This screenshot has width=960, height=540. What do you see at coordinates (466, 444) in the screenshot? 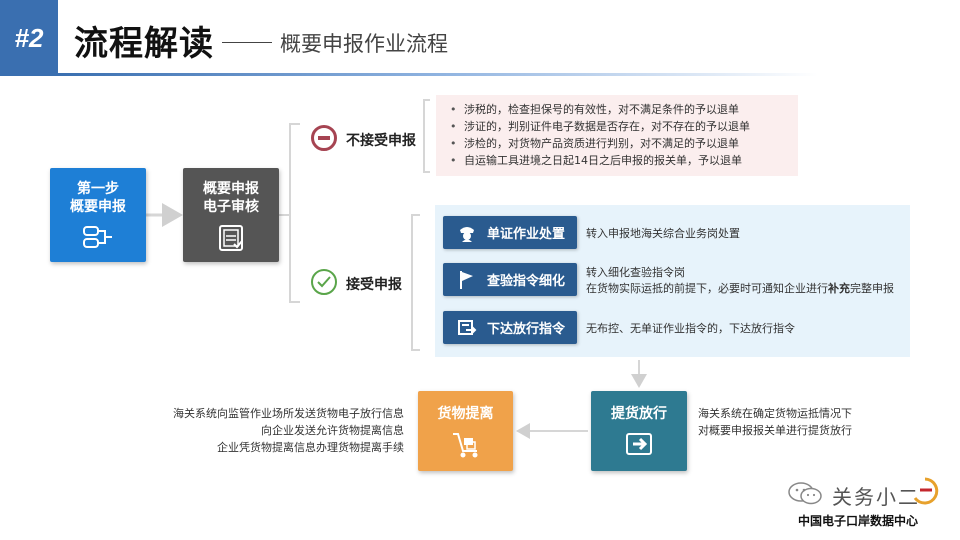
I see `hand-truck-icon` at bounding box center [466, 444].